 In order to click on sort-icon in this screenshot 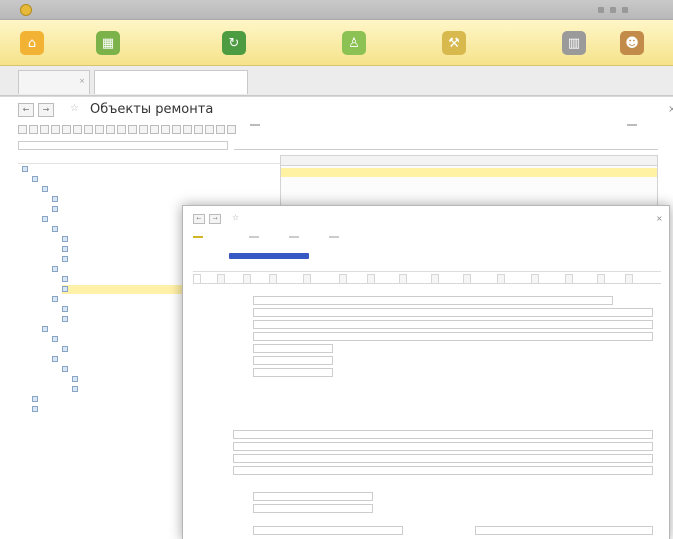, I will do `click(88, 129)`.